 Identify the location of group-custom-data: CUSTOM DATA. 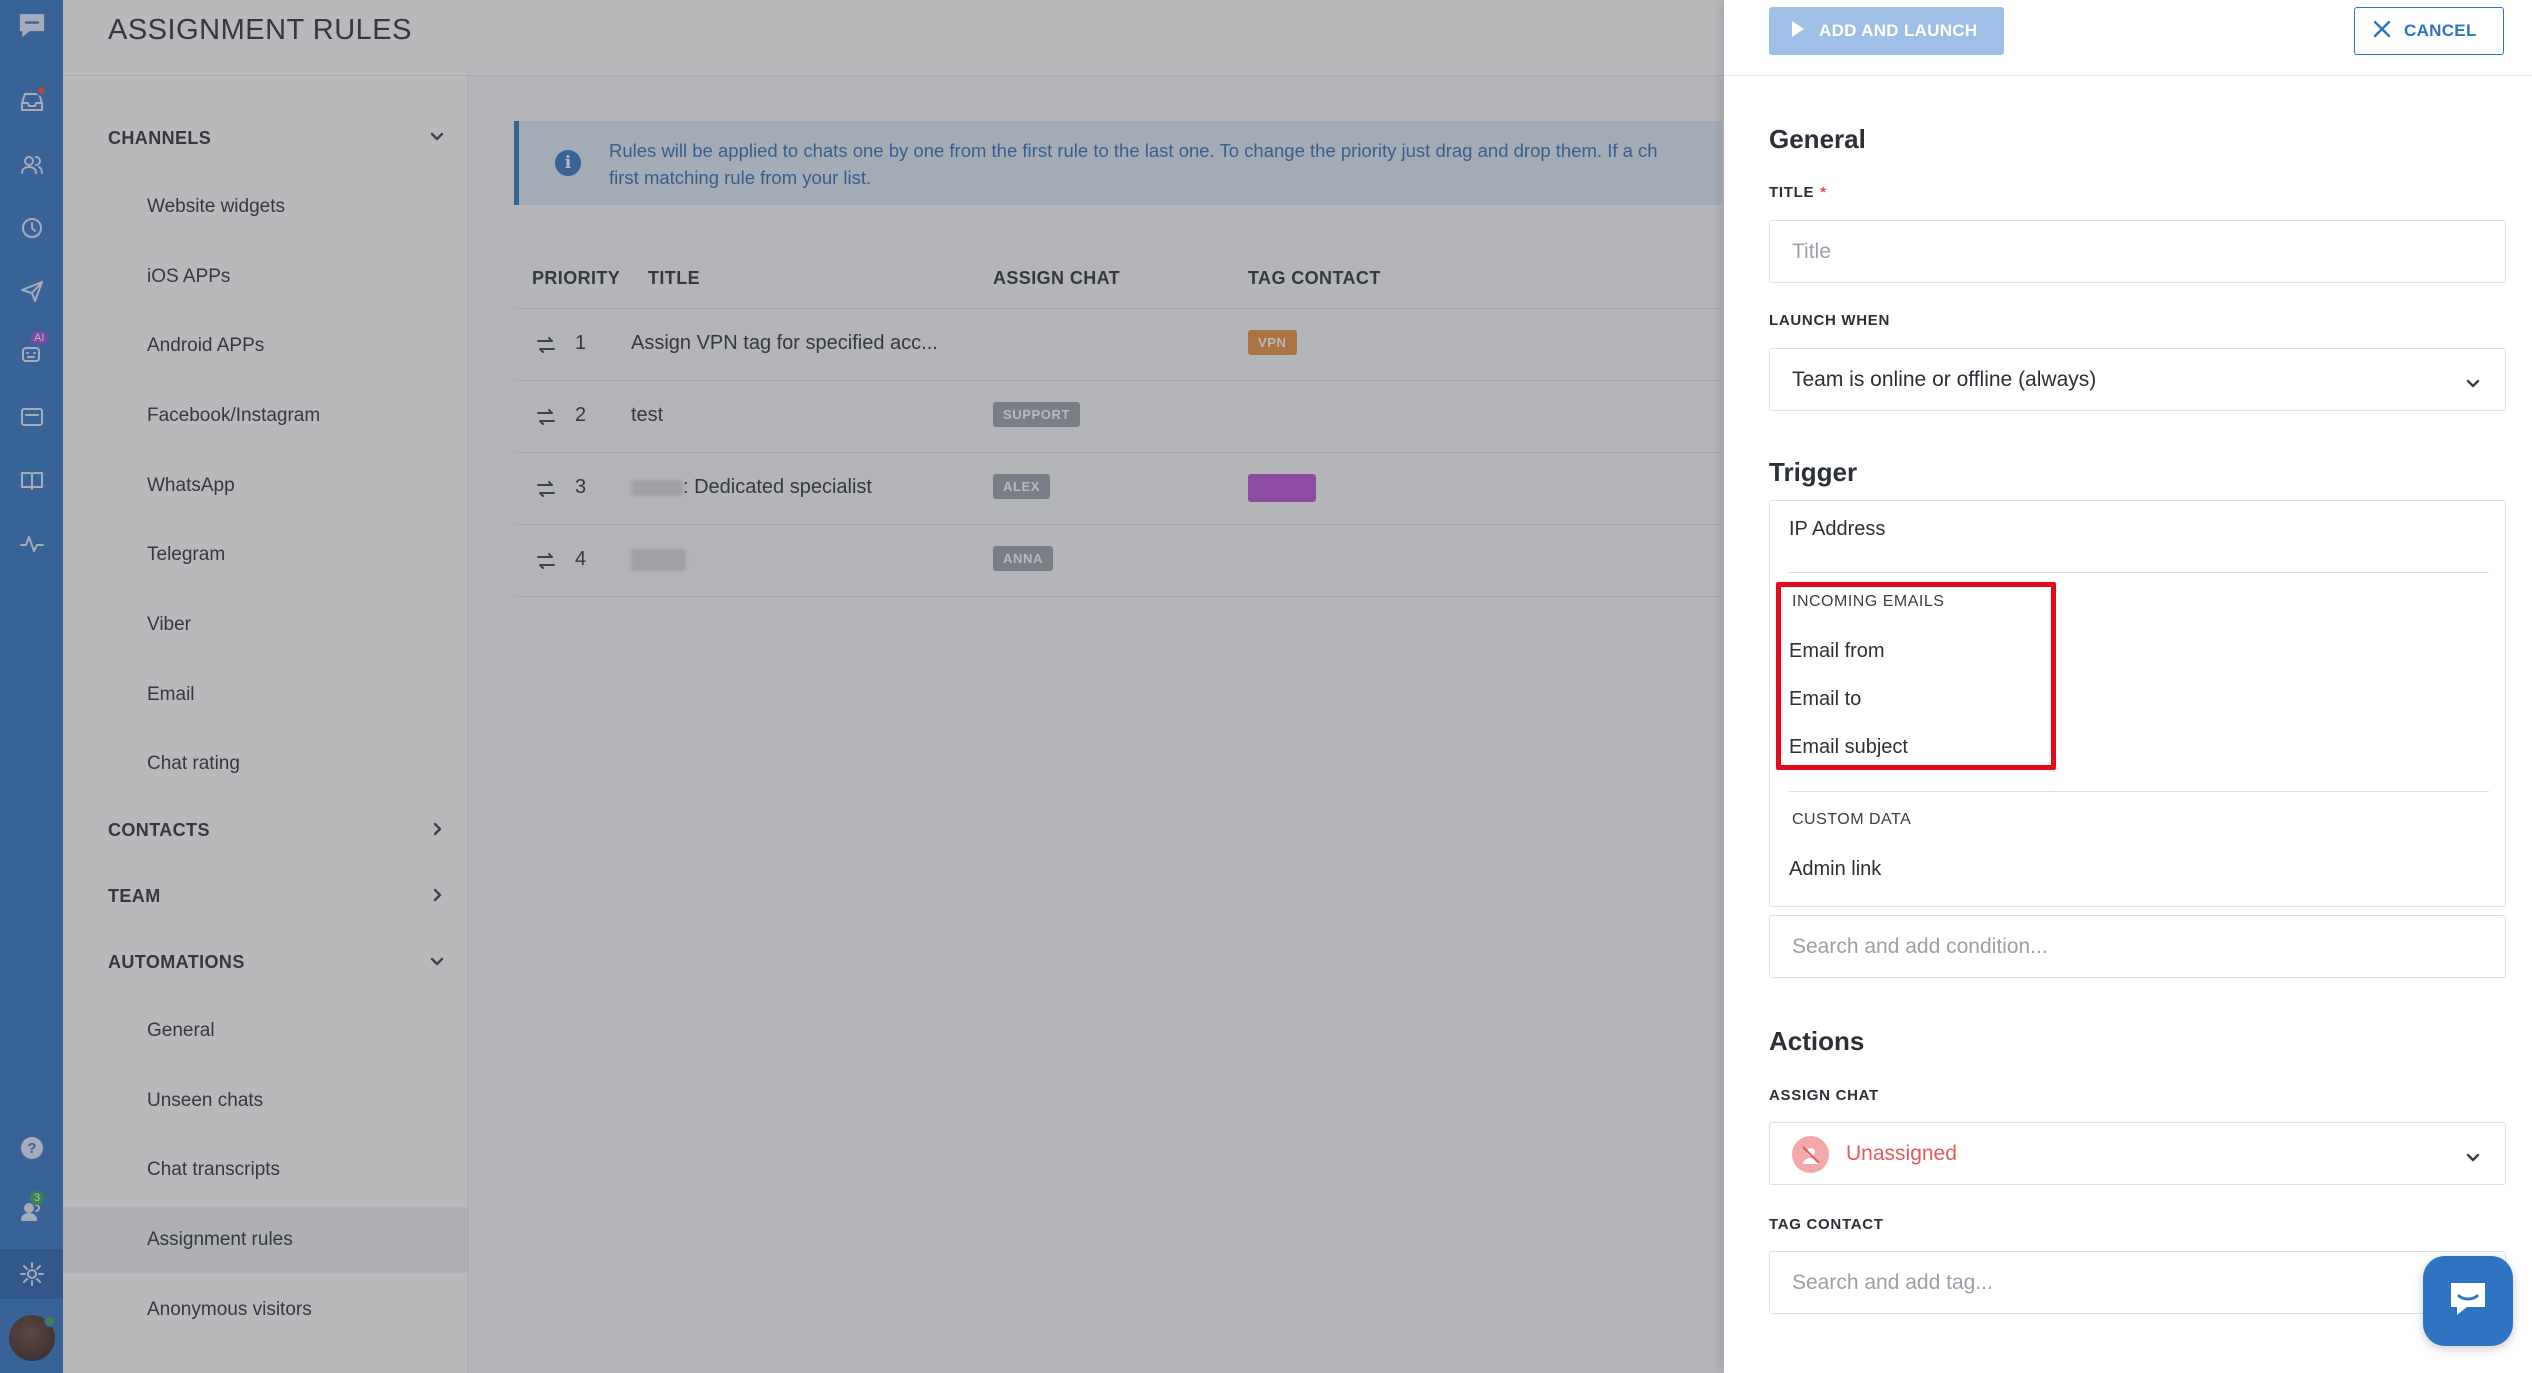
(1852, 819).